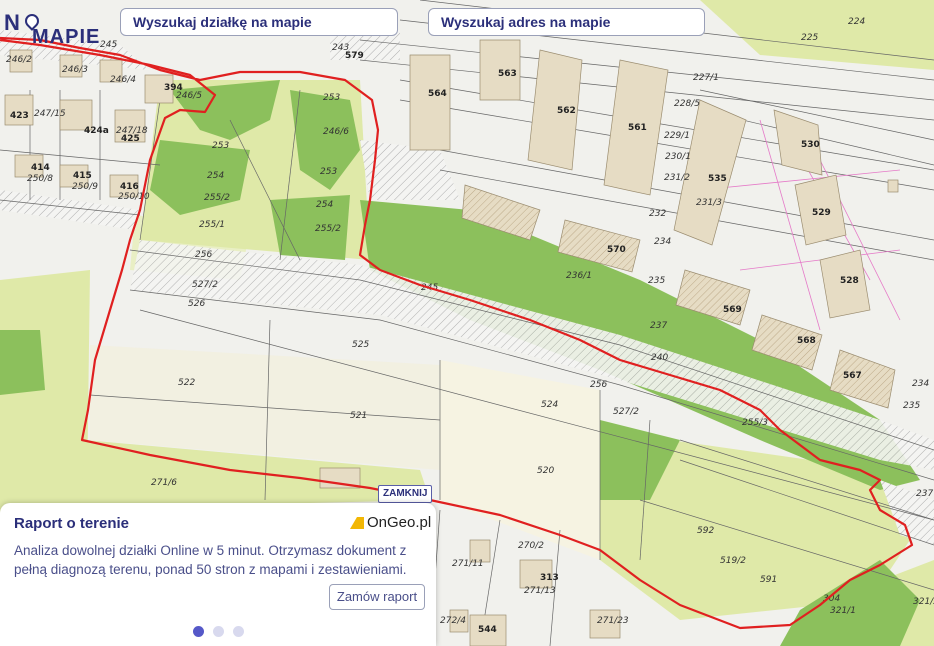 The image size is (934, 646). Describe the element at coordinates (678, 157) in the screenshot. I see `svg-text: 230/1` at that location.